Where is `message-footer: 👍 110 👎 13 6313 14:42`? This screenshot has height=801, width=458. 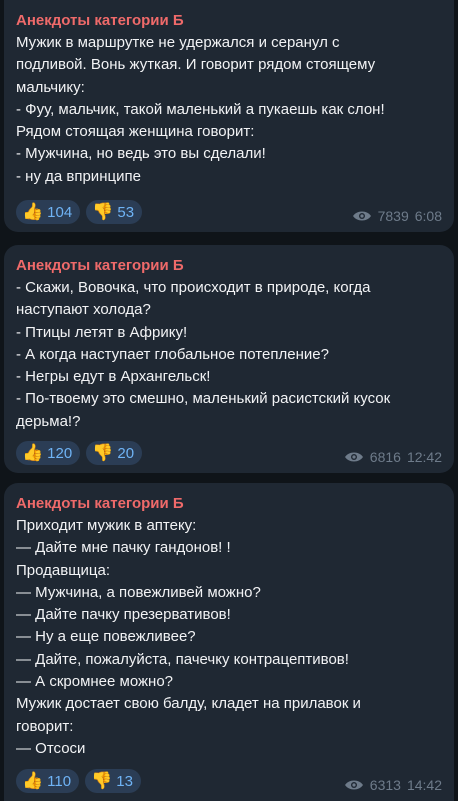
message-footer: 👍 110 👎 13 6313 14:42 is located at coordinates (229, 781).